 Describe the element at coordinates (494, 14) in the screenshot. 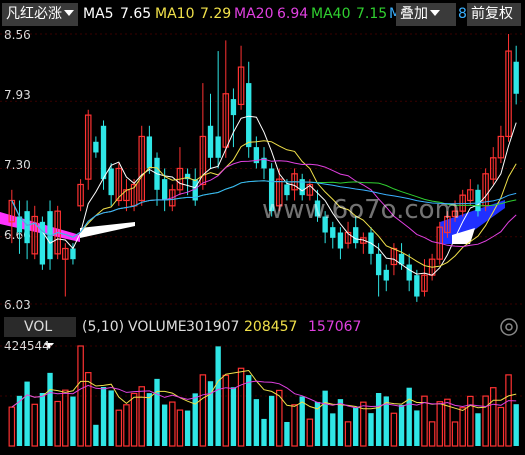

I see `adjust-button: 前复权` at that location.